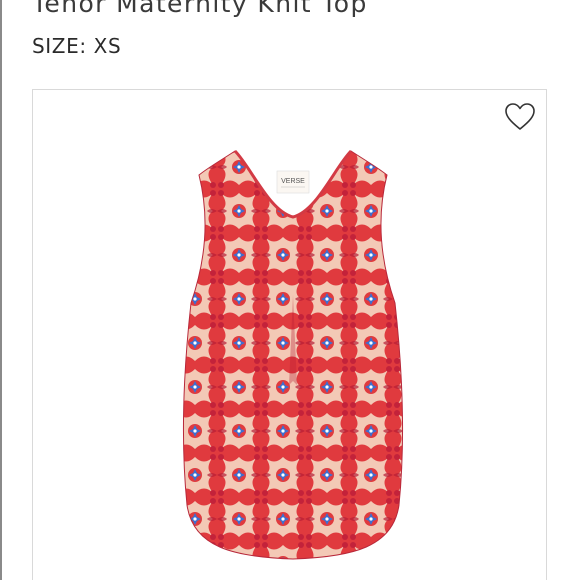  I want to click on size-info: SIZE: XS, so click(76, 46).